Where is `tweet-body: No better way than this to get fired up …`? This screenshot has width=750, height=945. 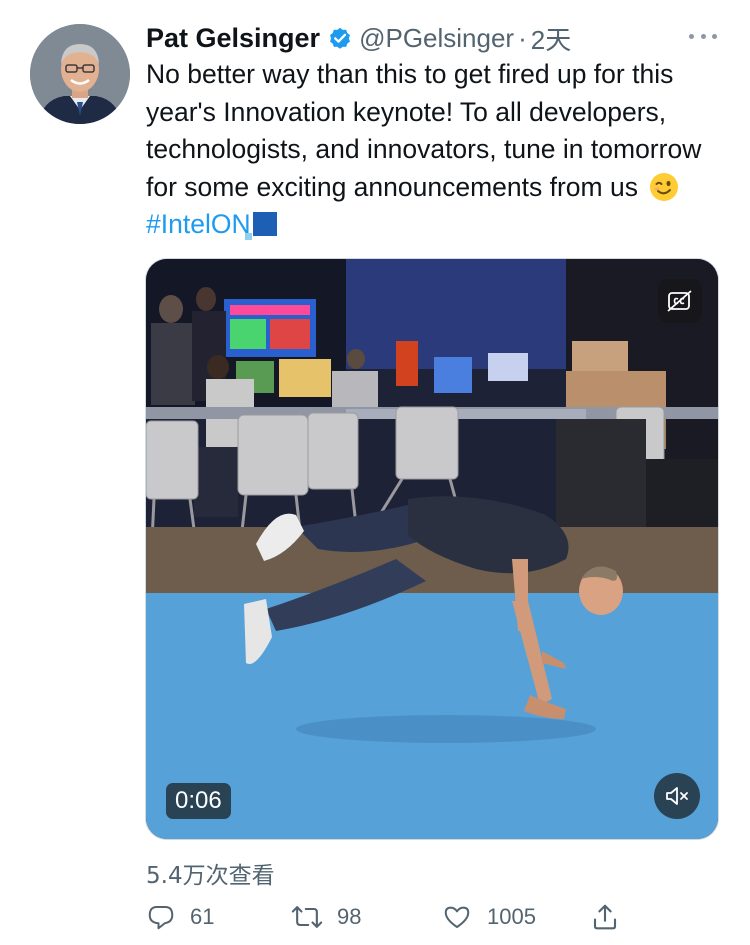 tweet-body: No better way than this to get fired up … is located at coordinates (424, 130).